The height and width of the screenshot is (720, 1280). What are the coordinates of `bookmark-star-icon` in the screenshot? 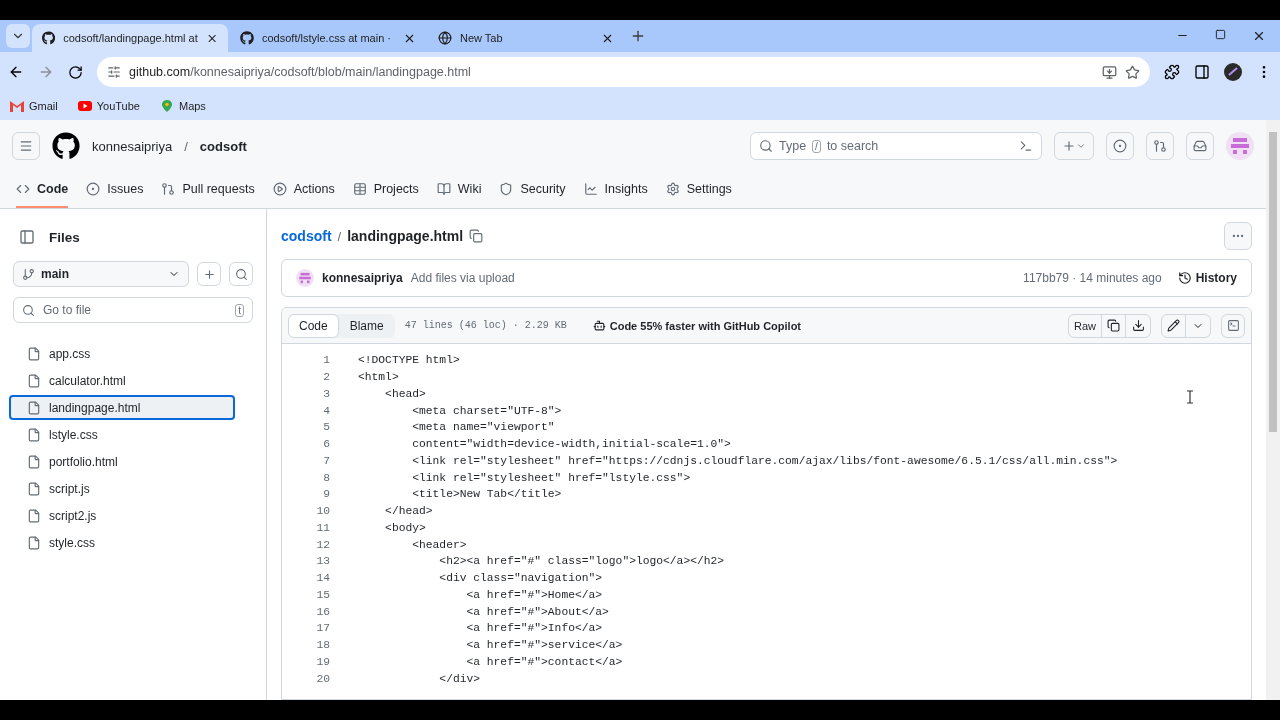 It's located at (1132, 72).